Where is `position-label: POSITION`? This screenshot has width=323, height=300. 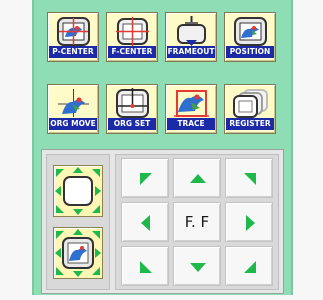 position-label: POSITION is located at coordinates (250, 52).